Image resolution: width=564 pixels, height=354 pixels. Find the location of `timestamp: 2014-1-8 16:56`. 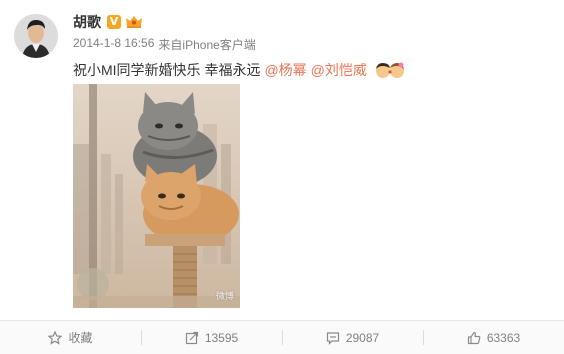

timestamp: 2014-1-8 16:56 is located at coordinates (113, 44).